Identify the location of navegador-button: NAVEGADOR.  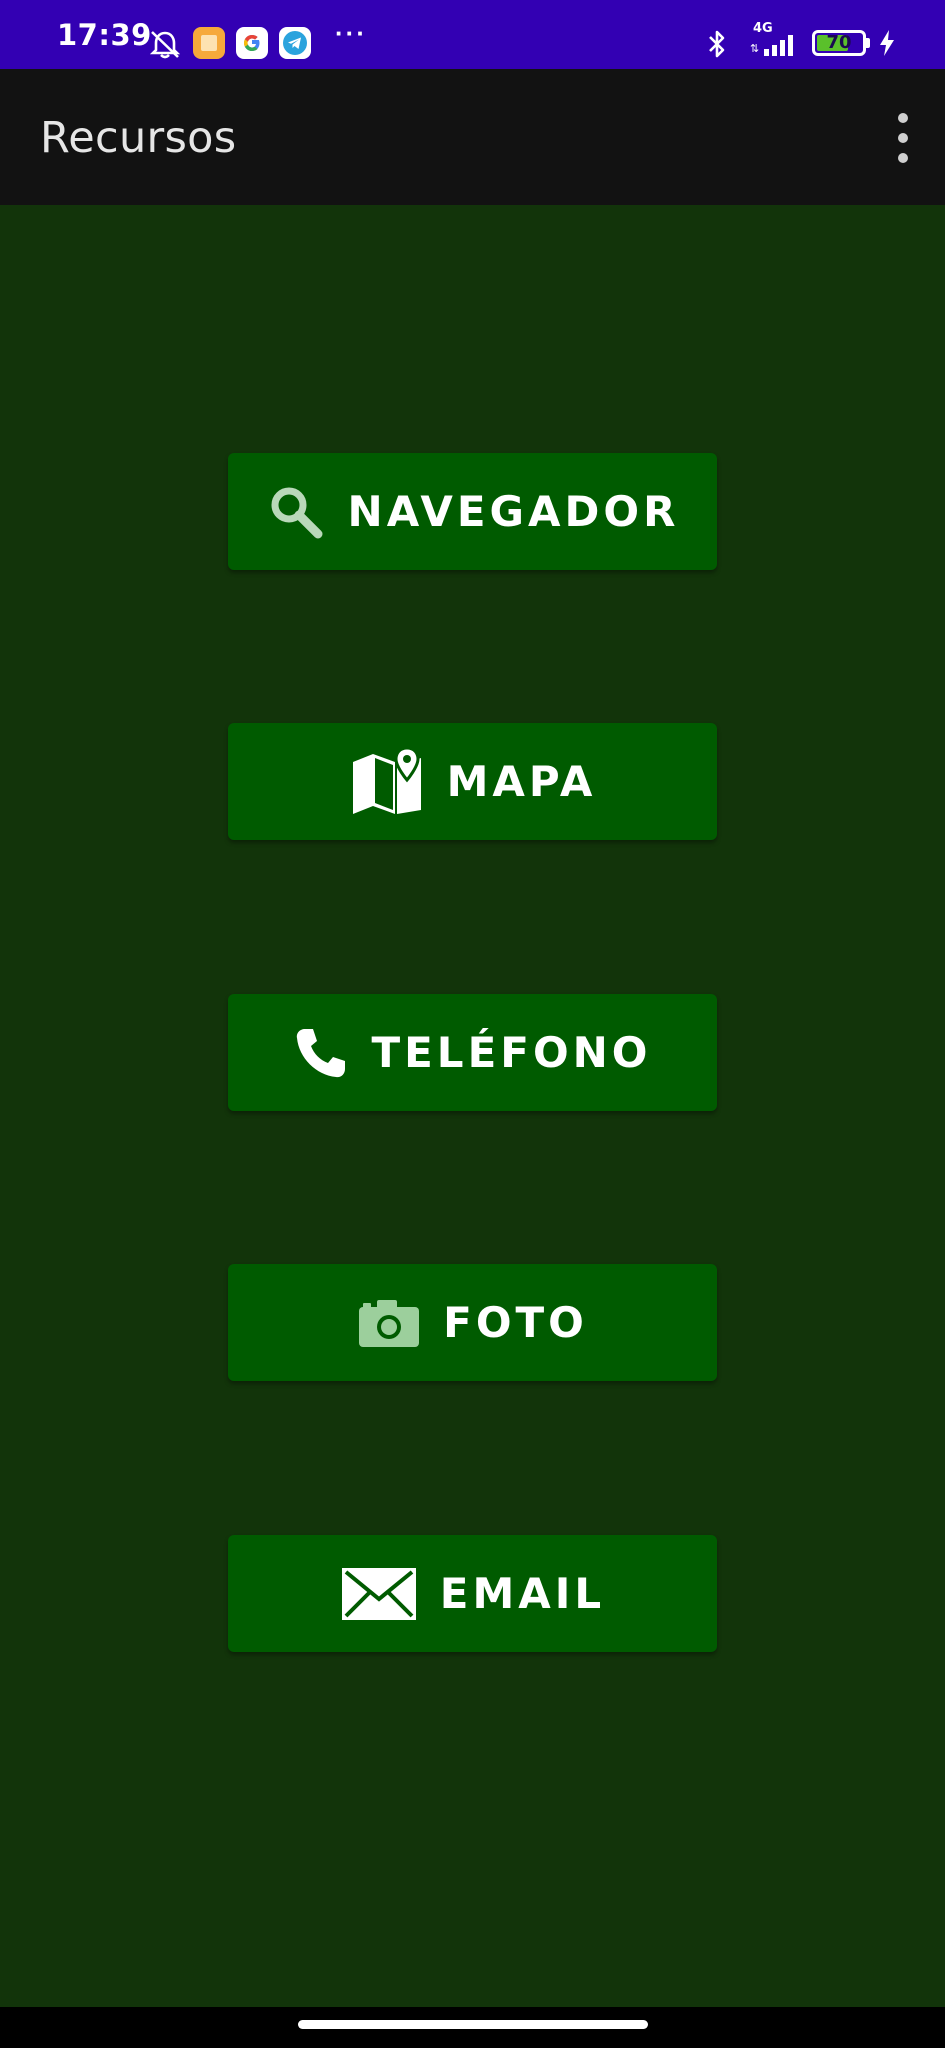
(472, 511).